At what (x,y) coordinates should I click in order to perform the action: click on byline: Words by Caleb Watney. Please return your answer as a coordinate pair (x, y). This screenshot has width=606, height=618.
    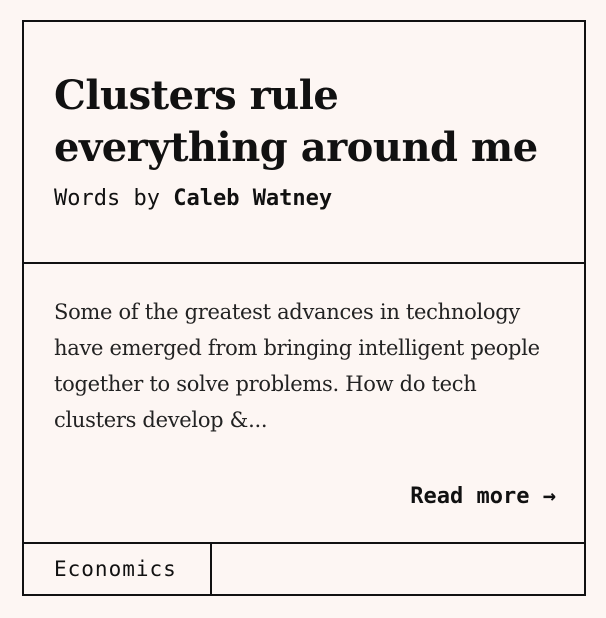
    Looking at the image, I should click on (193, 199).